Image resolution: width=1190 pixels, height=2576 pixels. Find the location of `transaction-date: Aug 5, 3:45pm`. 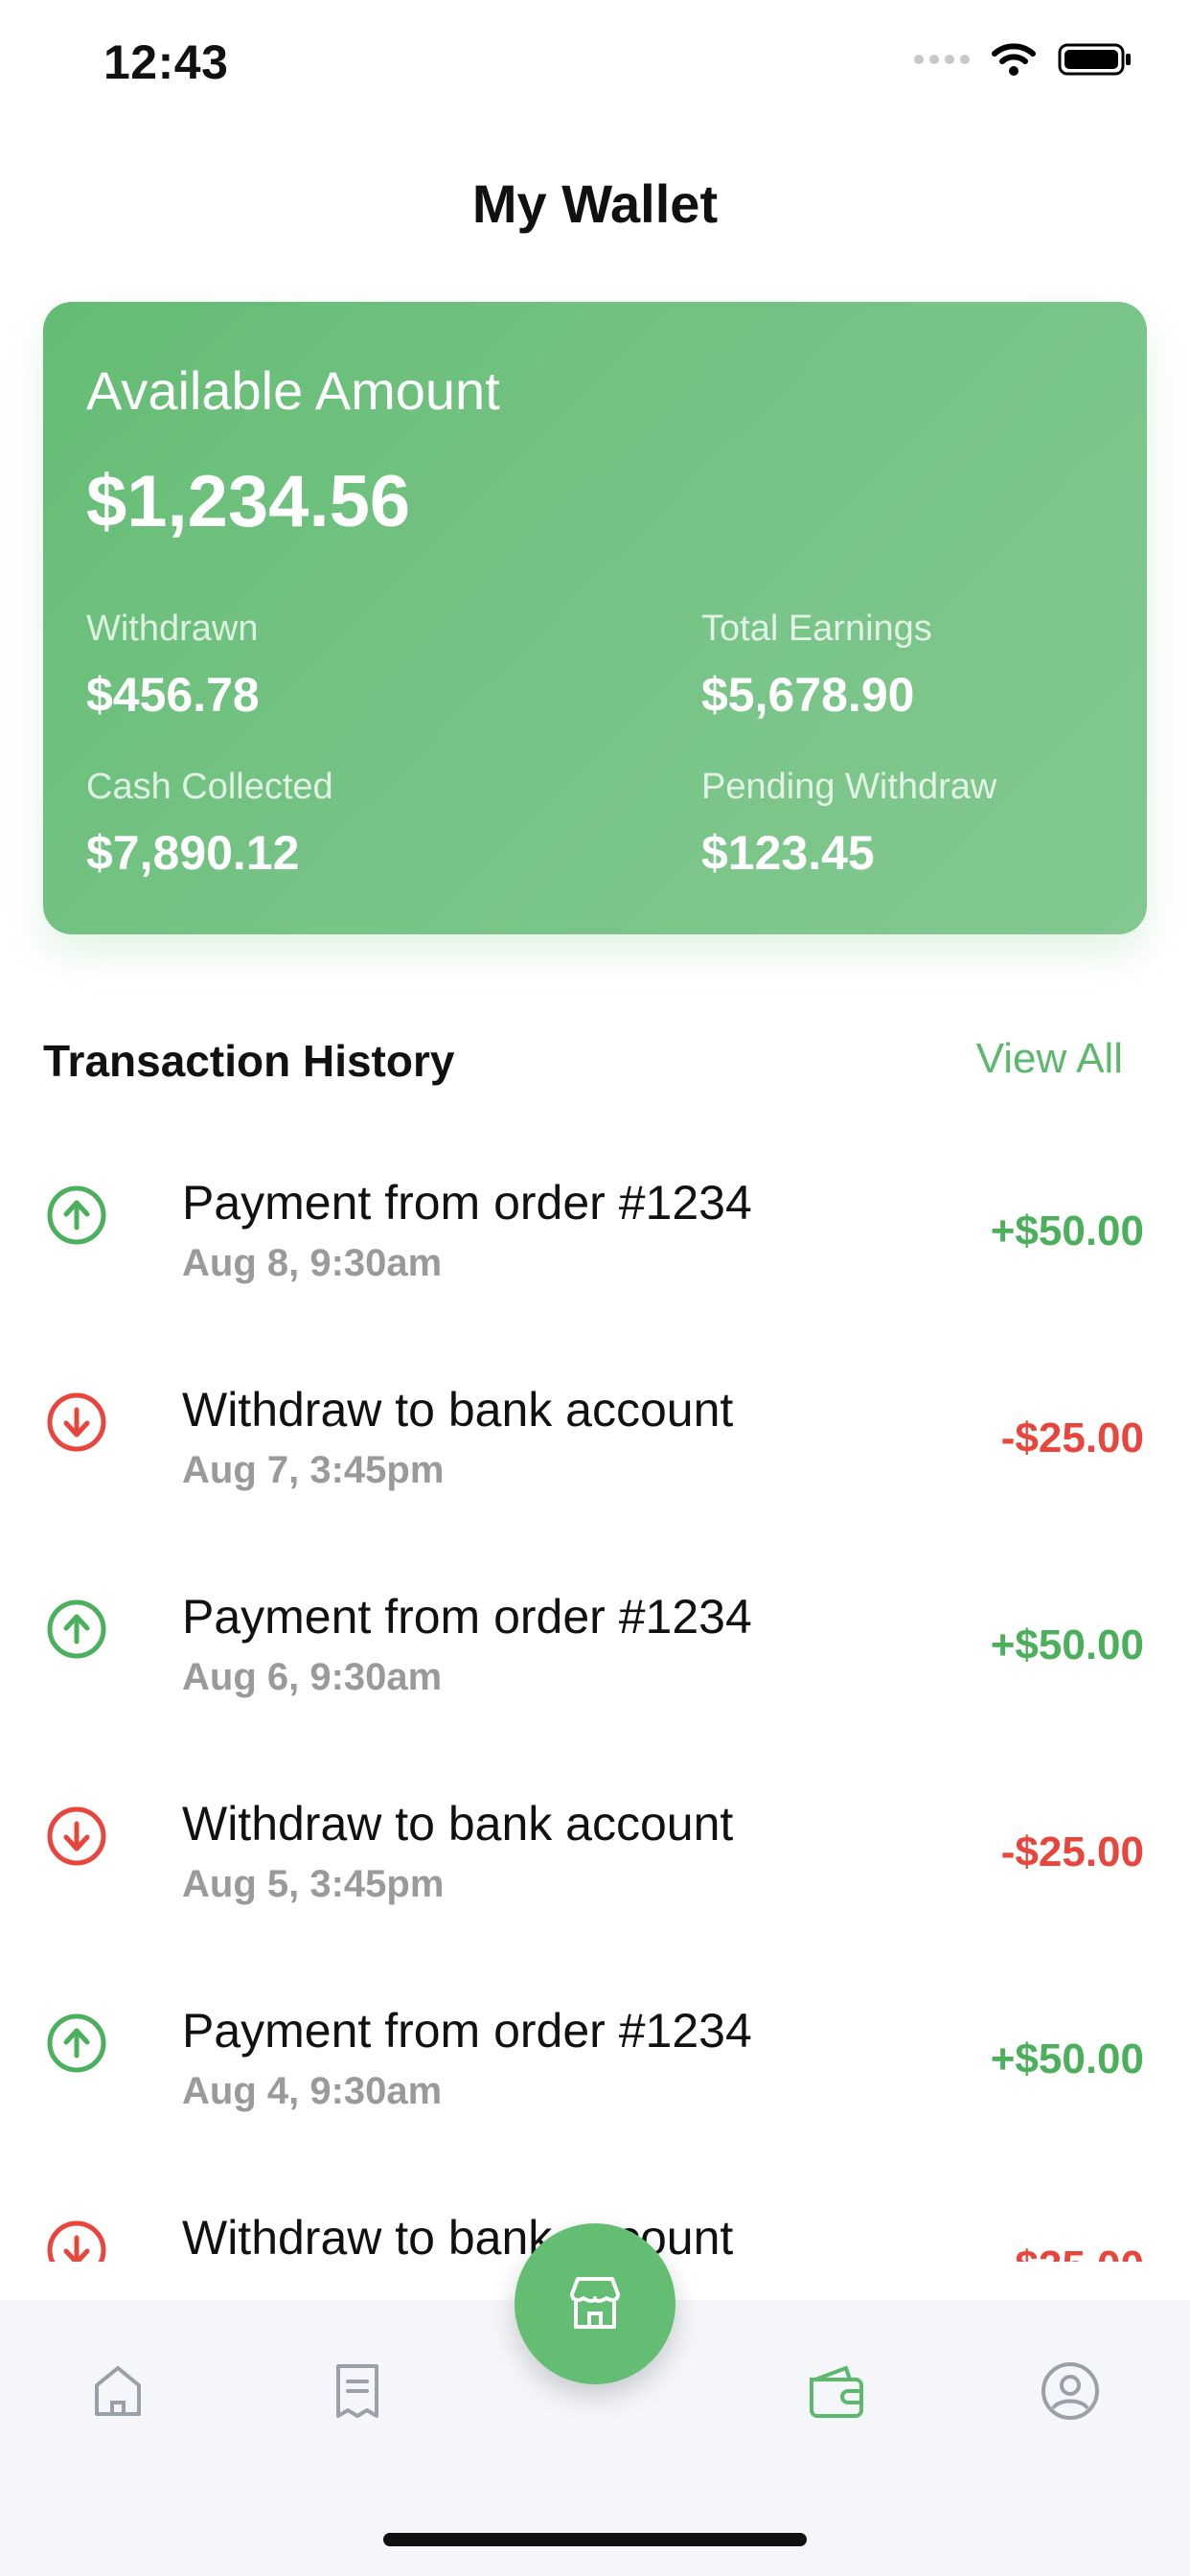

transaction-date: Aug 5, 3:45pm is located at coordinates (313, 1884).